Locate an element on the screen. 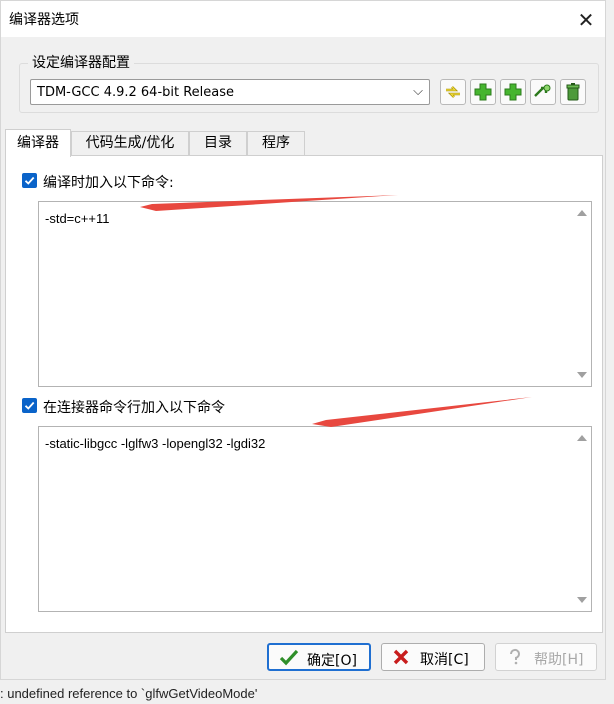  compiler-set-group-title: 设定编译器配置 is located at coordinates (81, 62).